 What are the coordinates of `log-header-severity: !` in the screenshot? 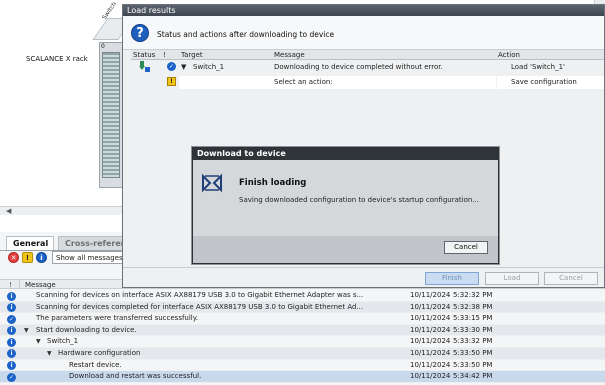 It's located at (10, 285).